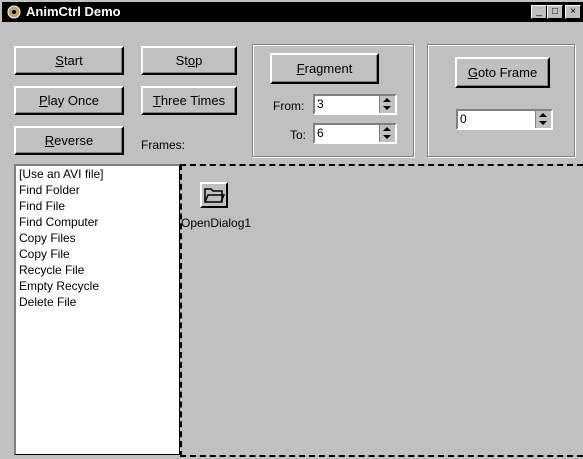 The width and height of the screenshot is (583, 459). What do you see at coordinates (97, 222) in the screenshot?
I see `list-item: Find Computer` at bounding box center [97, 222].